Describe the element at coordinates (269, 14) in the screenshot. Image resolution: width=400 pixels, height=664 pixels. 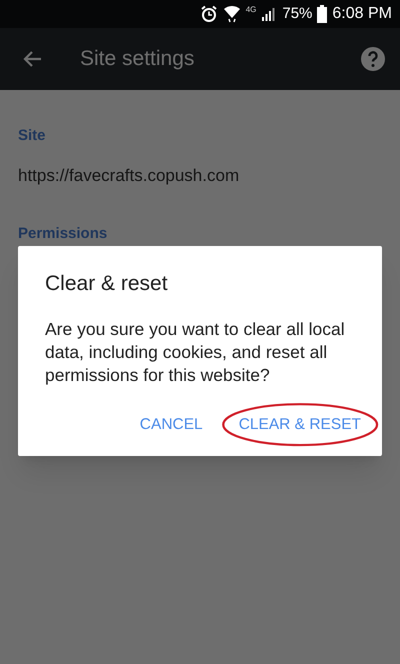
I see `signal-icon` at that location.